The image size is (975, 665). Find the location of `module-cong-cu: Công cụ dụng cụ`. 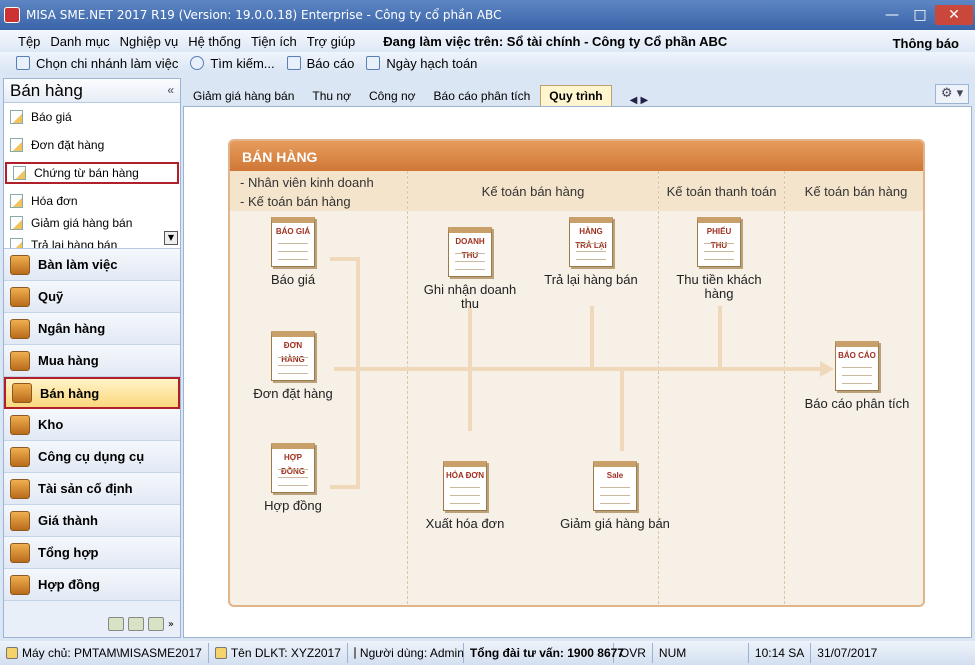

module-cong-cu: Công cụ dụng cụ is located at coordinates (92, 457).